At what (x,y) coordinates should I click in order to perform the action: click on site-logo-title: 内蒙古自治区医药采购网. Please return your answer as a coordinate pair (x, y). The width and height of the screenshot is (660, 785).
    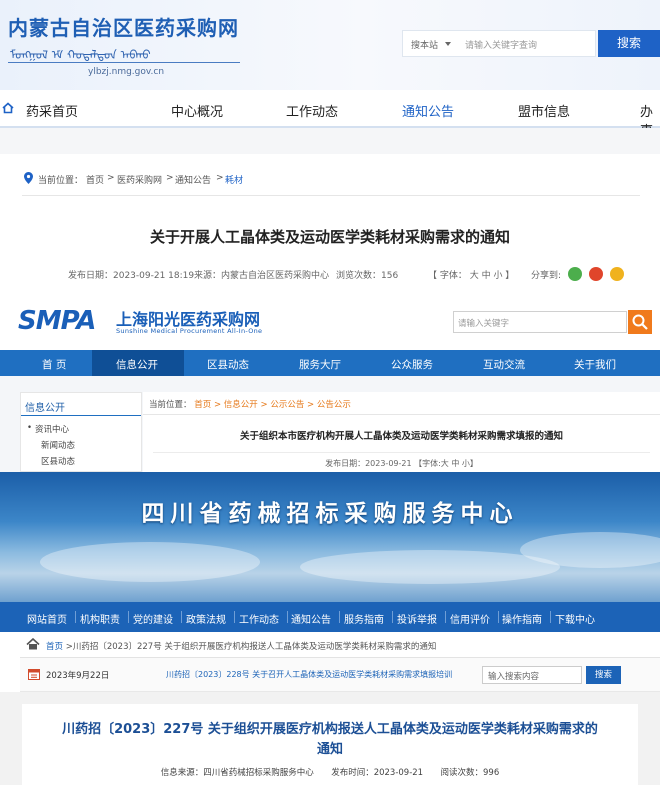
    Looking at the image, I should click on (123, 26).